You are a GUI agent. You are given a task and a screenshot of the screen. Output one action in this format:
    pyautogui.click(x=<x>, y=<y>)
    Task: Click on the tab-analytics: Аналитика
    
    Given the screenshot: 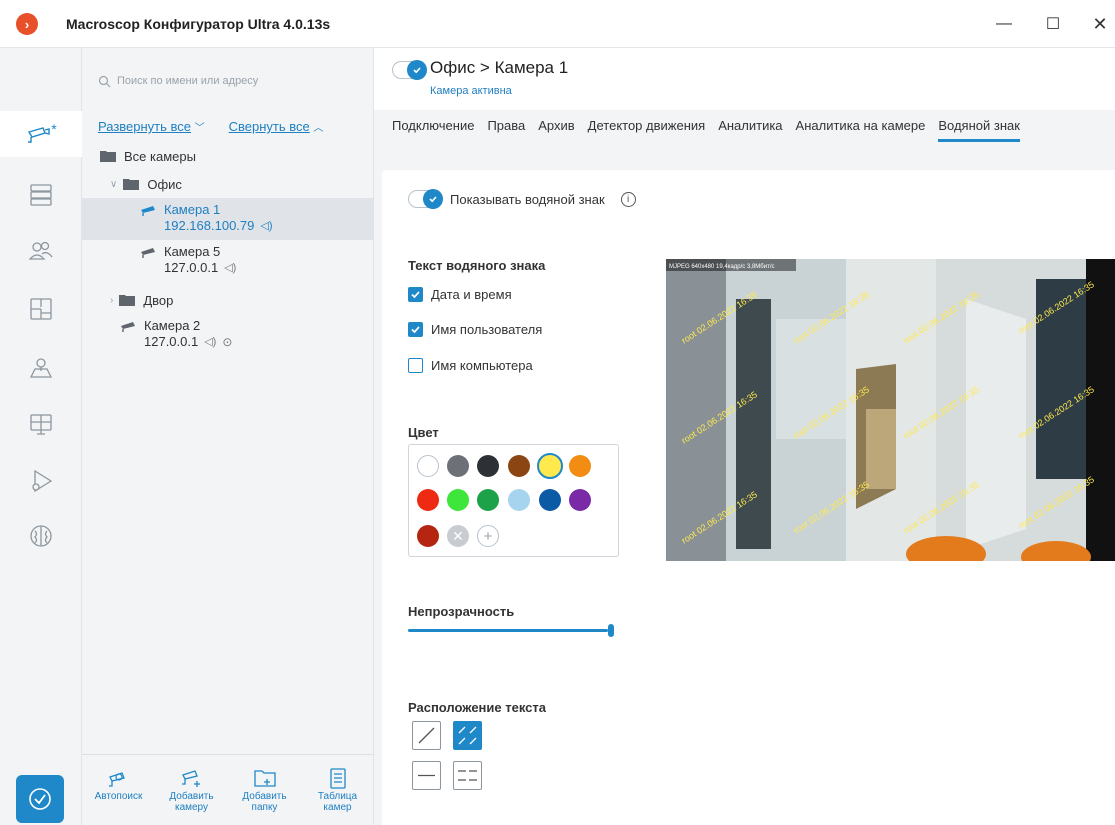 What is the action you would take?
    pyautogui.click(x=750, y=130)
    